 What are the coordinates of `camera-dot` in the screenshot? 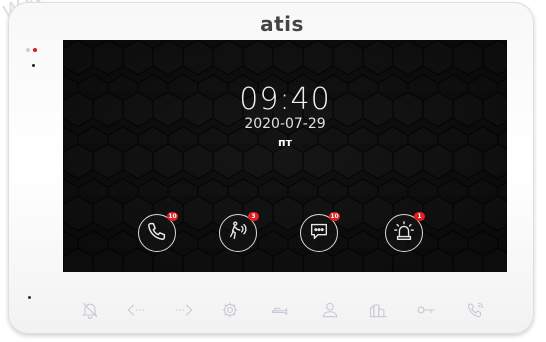 It's located at (33, 65).